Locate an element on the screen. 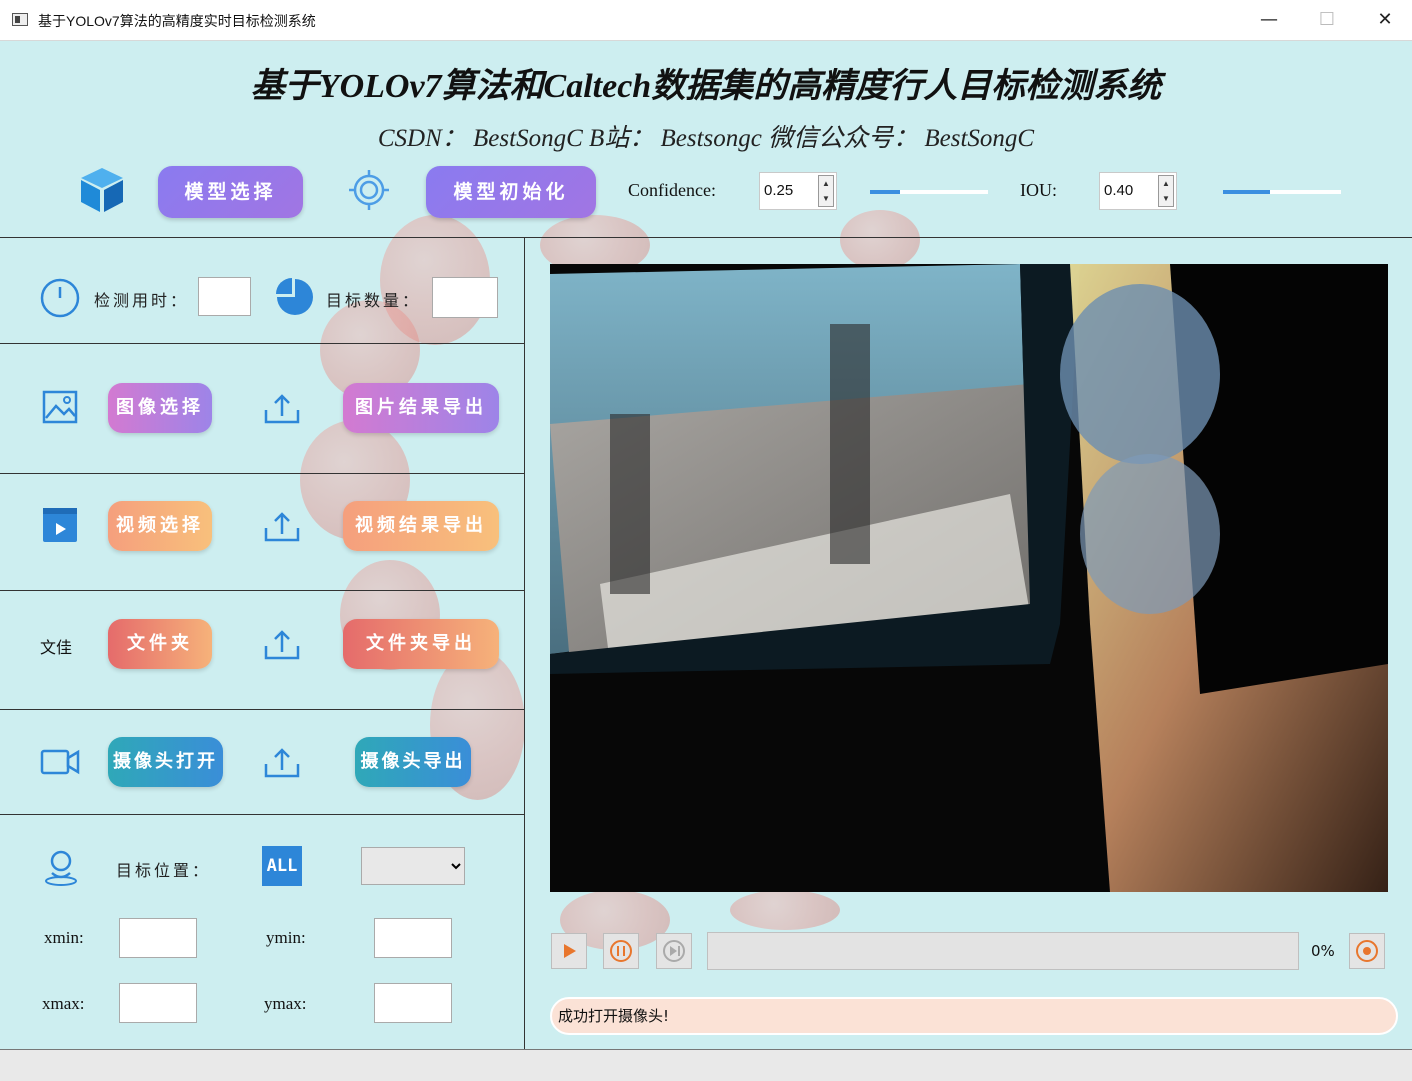  image-icon is located at coordinates (60, 407).